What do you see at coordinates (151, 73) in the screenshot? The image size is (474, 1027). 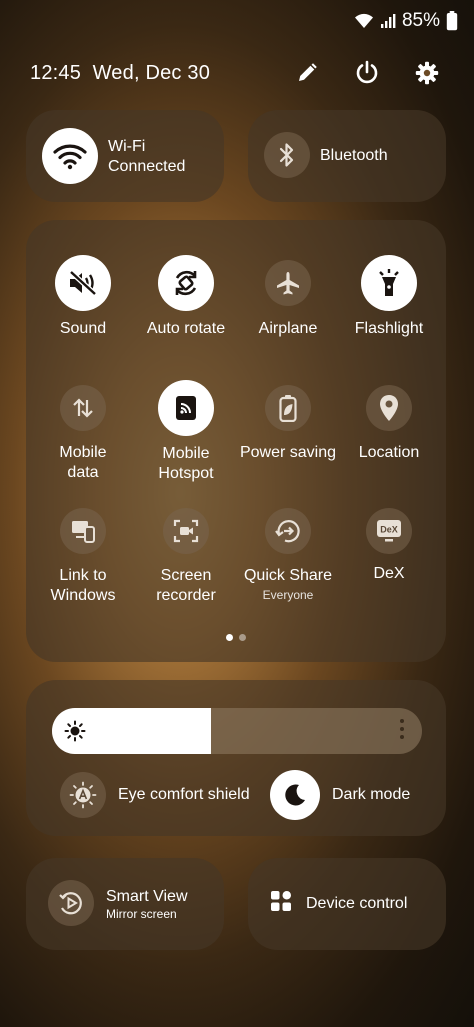 I see `date-text: Wed, Dec 30` at bounding box center [151, 73].